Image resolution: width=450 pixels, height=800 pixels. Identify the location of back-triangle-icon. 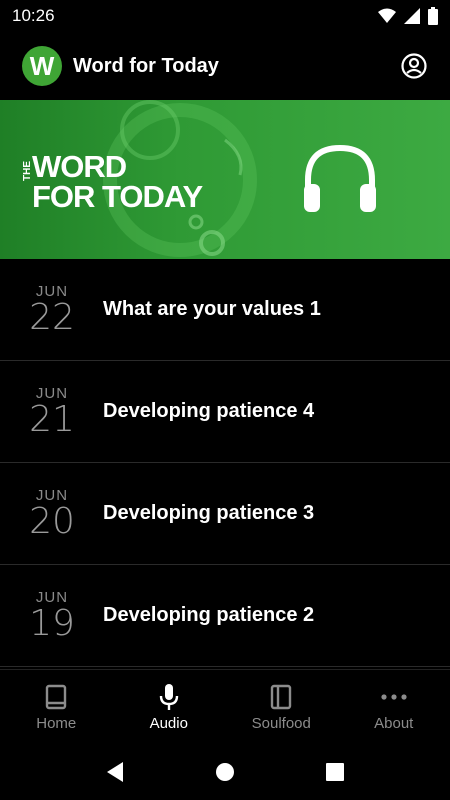
(115, 772).